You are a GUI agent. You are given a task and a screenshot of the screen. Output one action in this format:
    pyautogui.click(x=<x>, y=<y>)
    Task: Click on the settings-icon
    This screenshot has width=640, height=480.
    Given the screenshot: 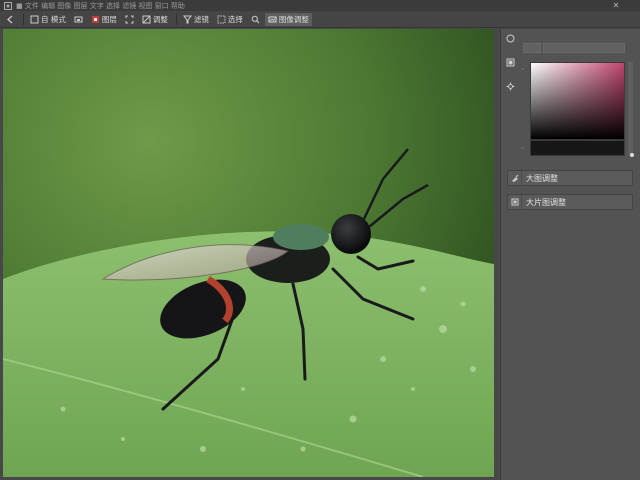 What is the action you would take?
    pyautogui.click(x=510, y=86)
    